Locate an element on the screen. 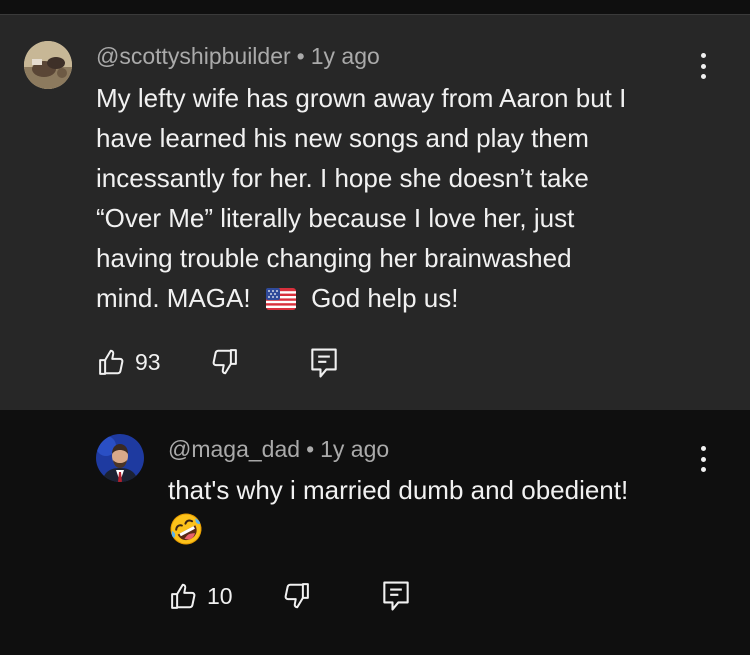 The width and height of the screenshot is (750, 655). comment-text-line: have learned his new songs and play them is located at coordinates (342, 138).